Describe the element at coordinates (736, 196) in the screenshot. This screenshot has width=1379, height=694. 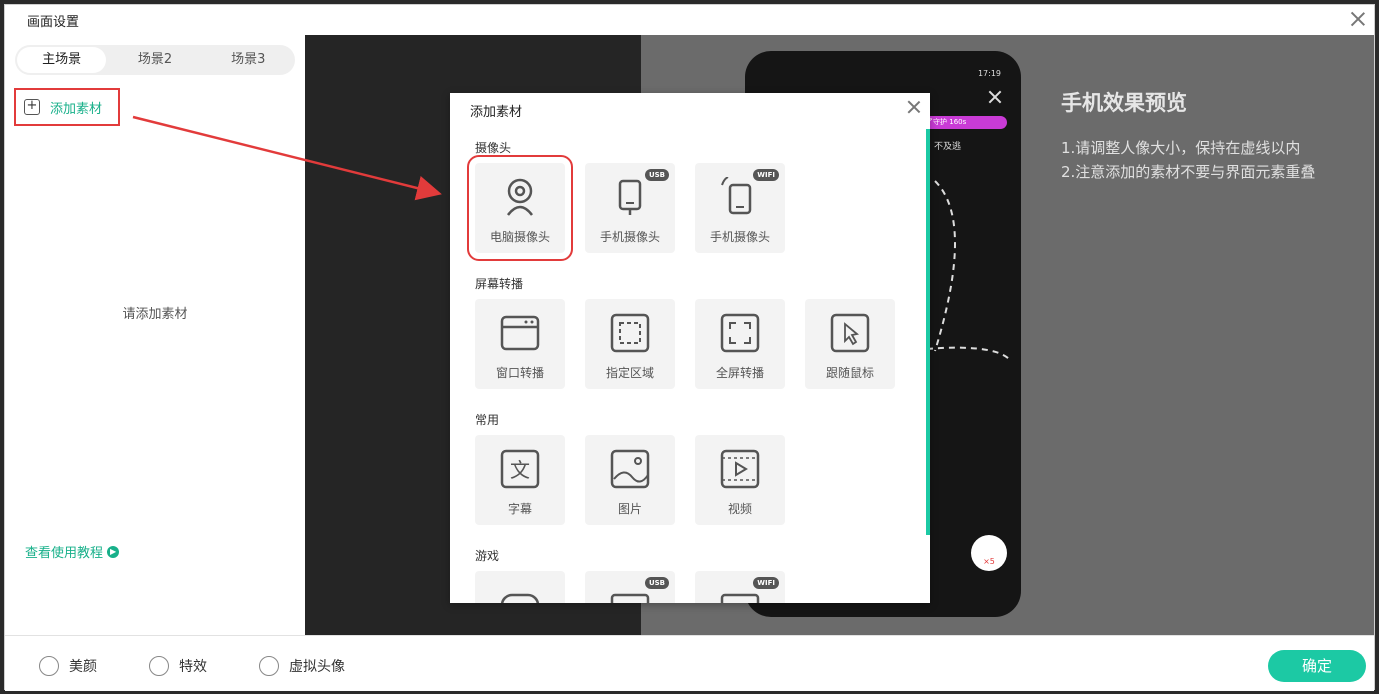
I see `phone-wifi-icon` at that location.